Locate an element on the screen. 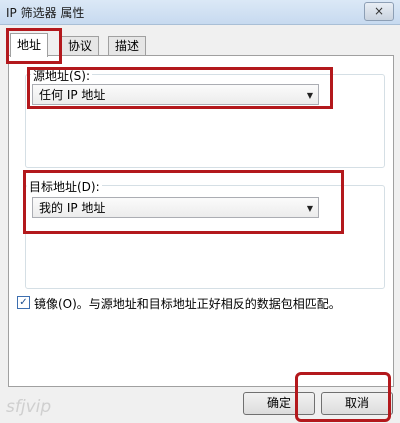 This screenshot has height=423, width=400. tab-protocol: 协议 is located at coordinates (80, 46).